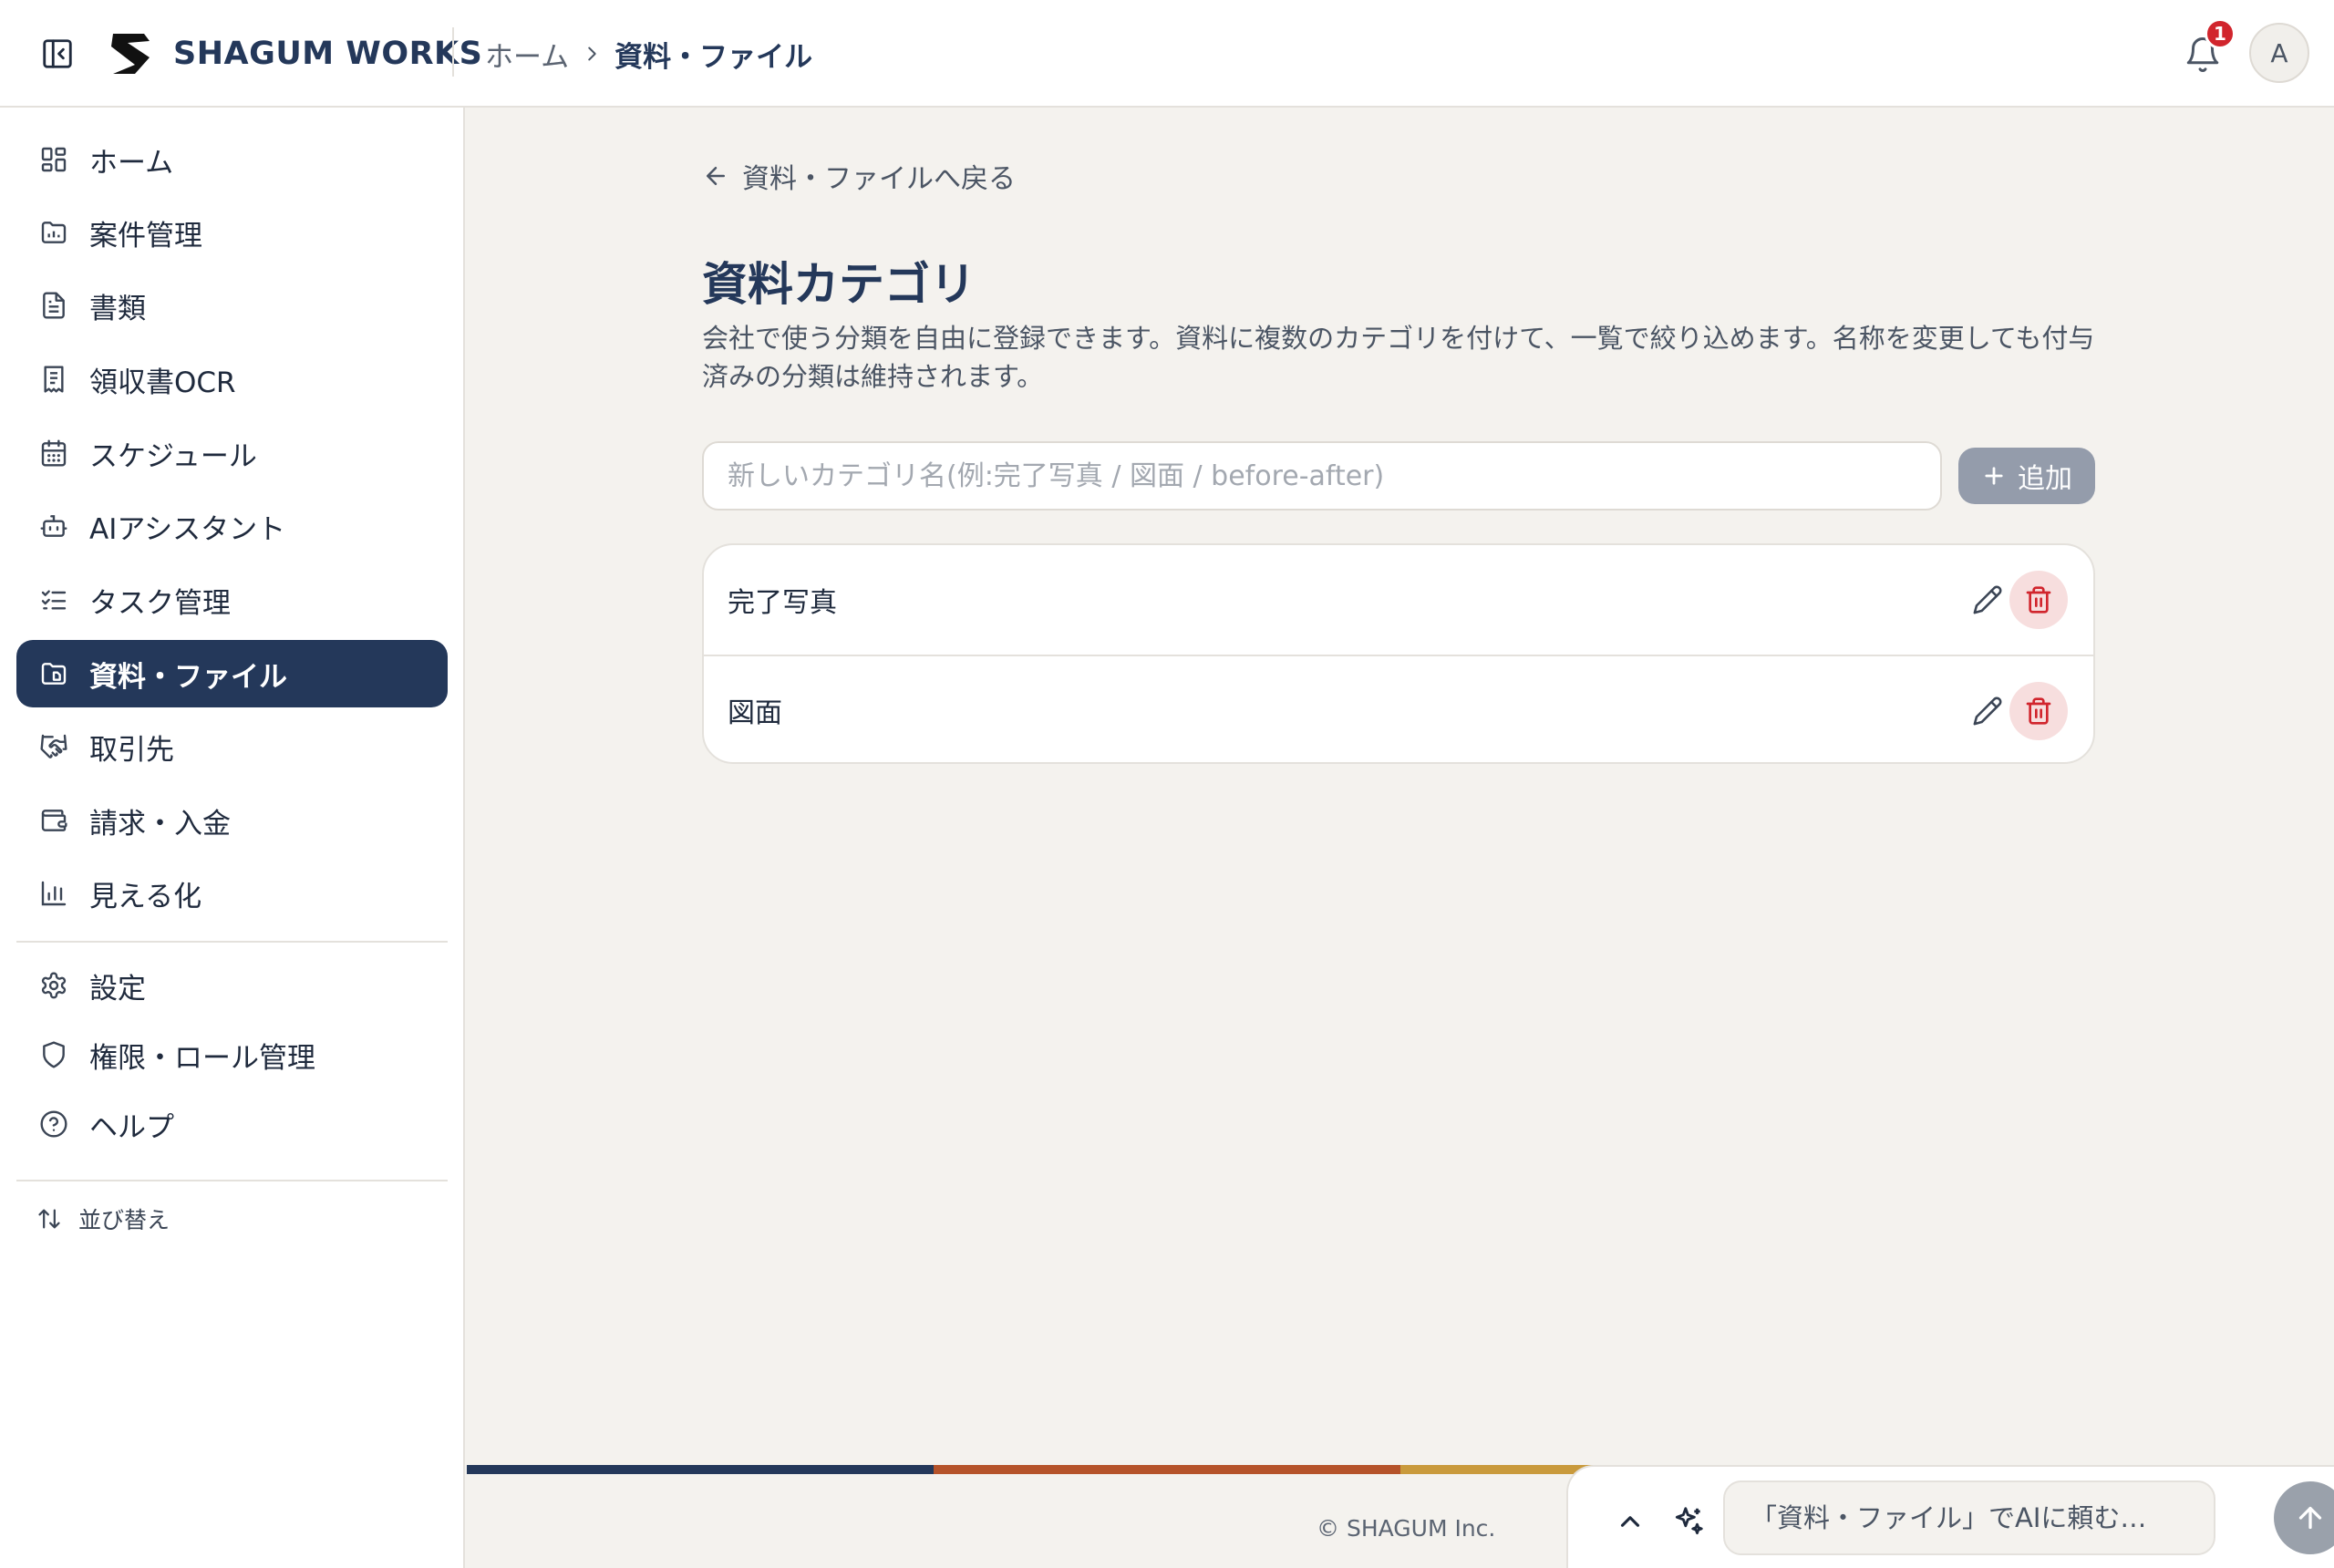 This screenshot has height=1568, width=2334. What do you see at coordinates (879, 179) in the screenshot?
I see `back-link-label: 資料・ファイルへ戻る` at bounding box center [879, 179].